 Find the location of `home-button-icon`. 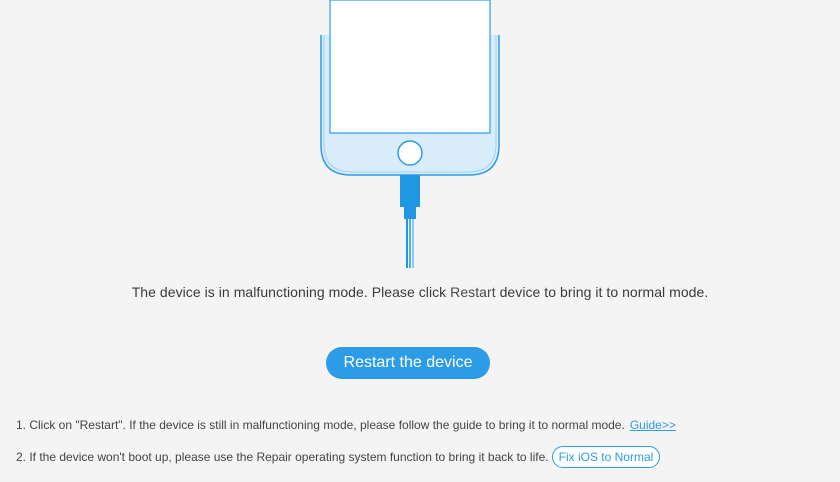

home-button-icon is located at coordinates (410, 153).